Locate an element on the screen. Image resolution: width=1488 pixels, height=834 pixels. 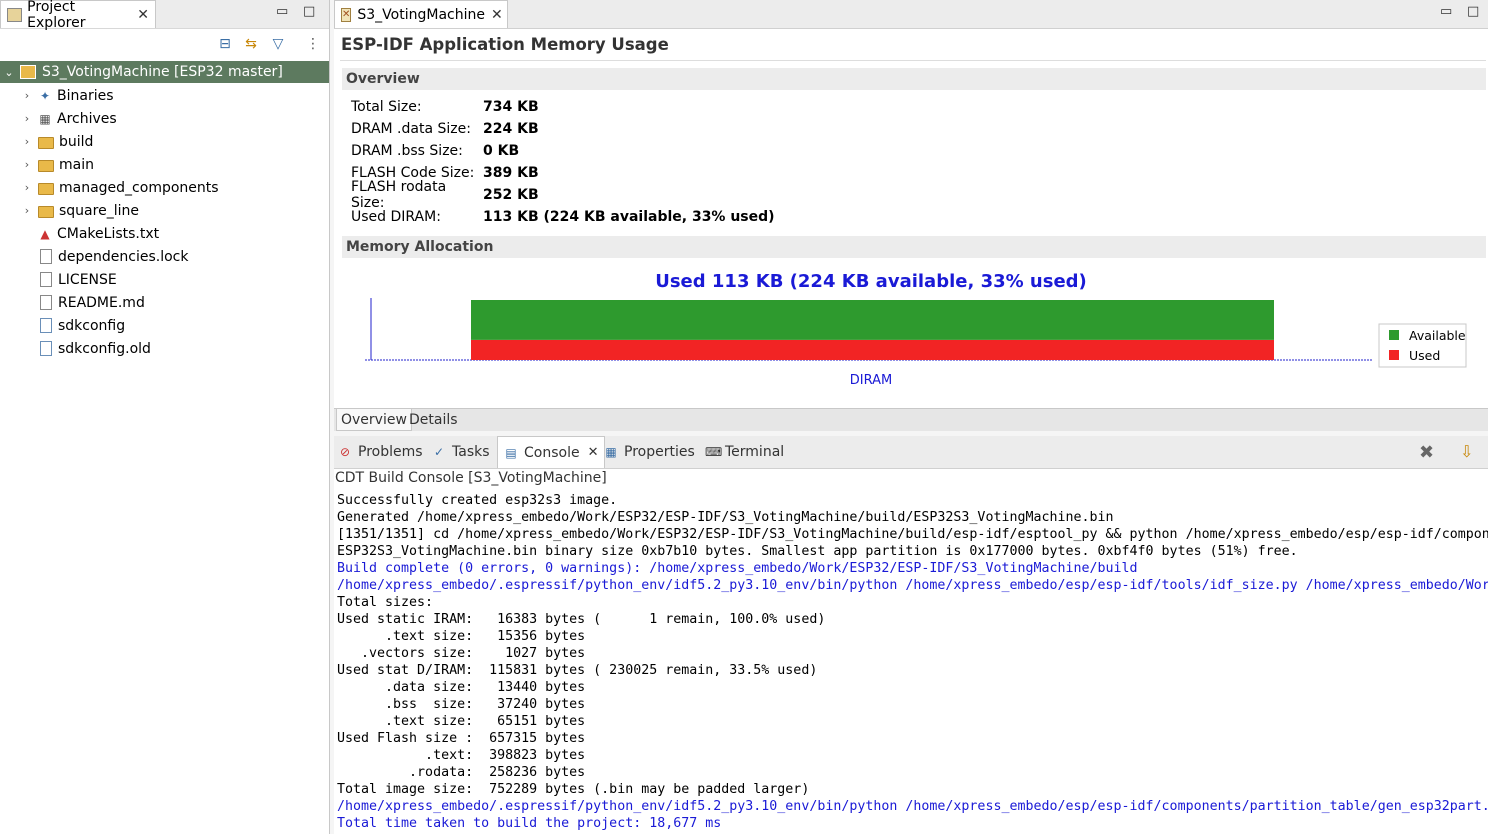
overview-label: DRAM .data Size: is located at coordinates (411, 129).